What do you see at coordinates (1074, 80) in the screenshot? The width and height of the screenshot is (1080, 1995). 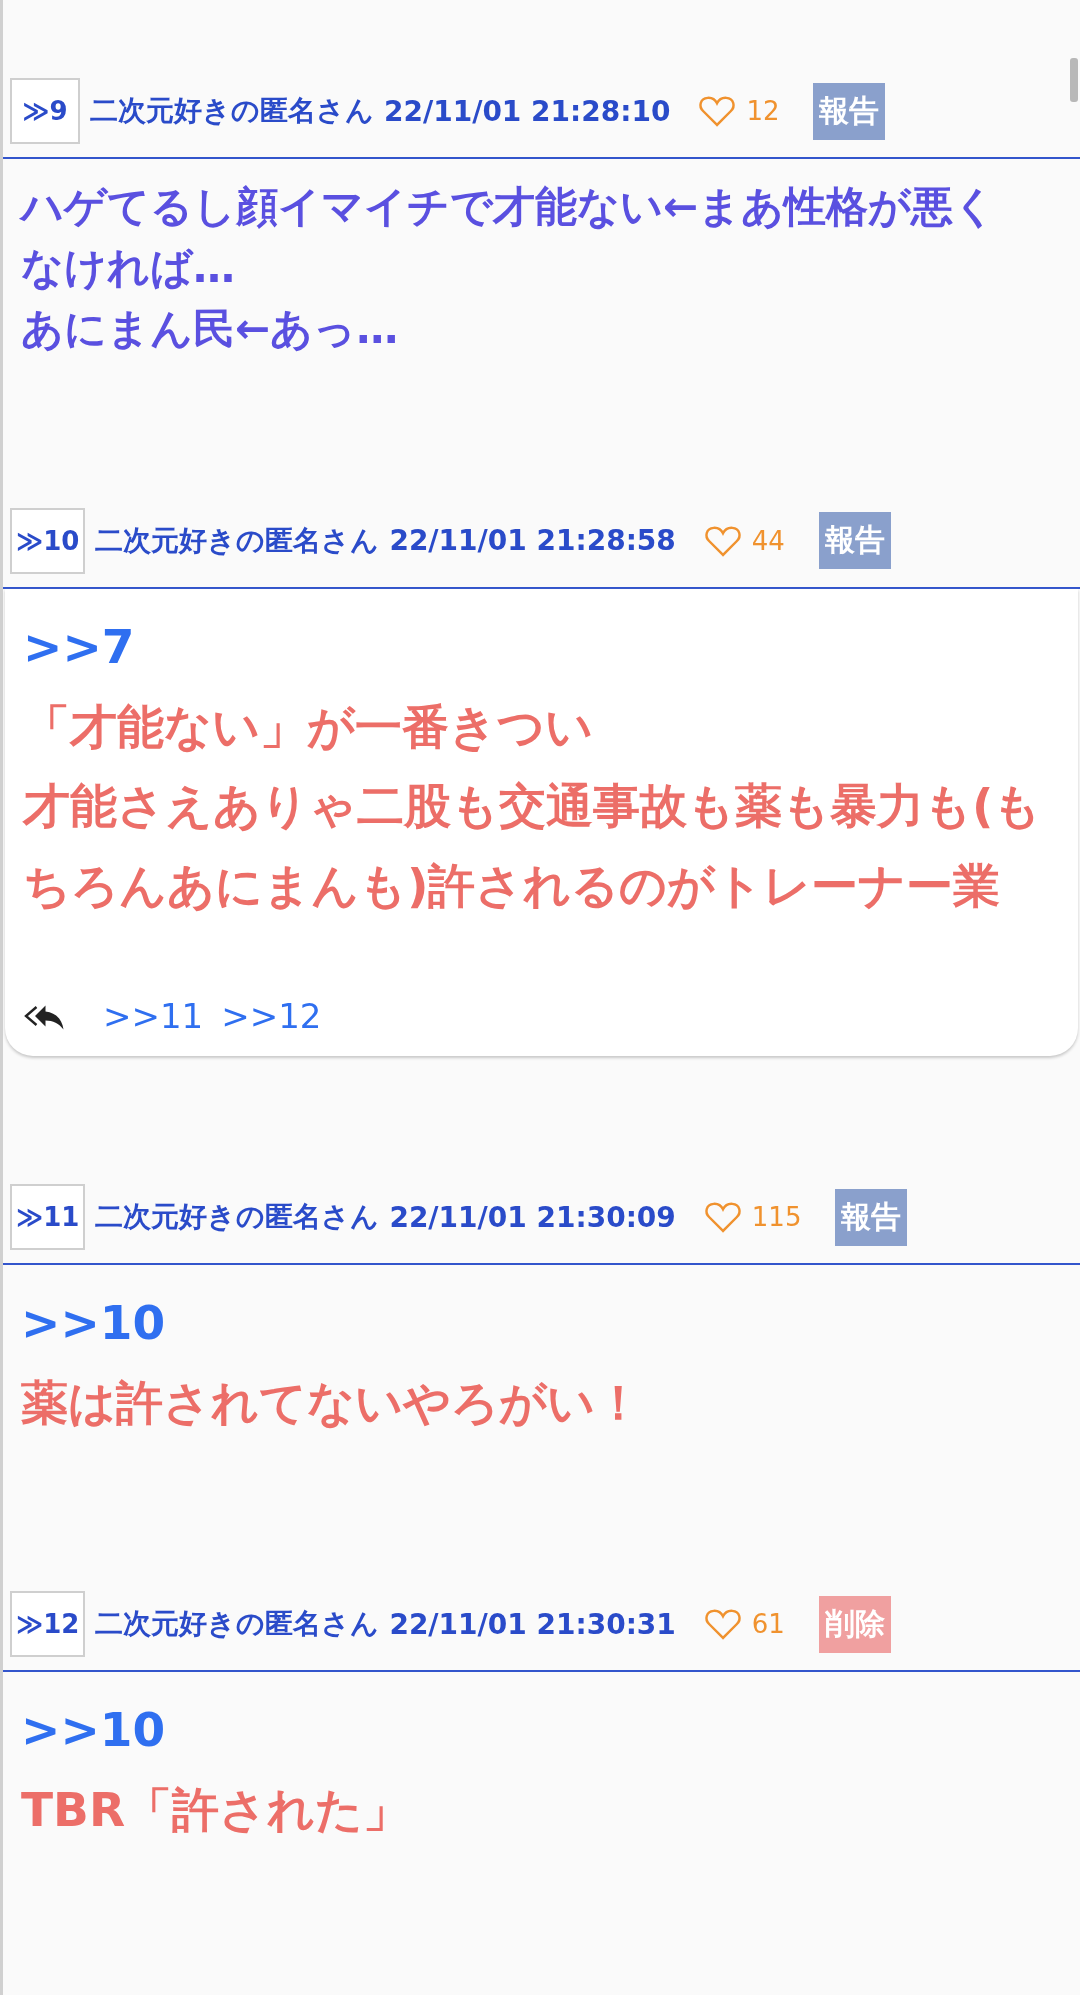 I see `scrollbar` at bounding box center [1074, 80].